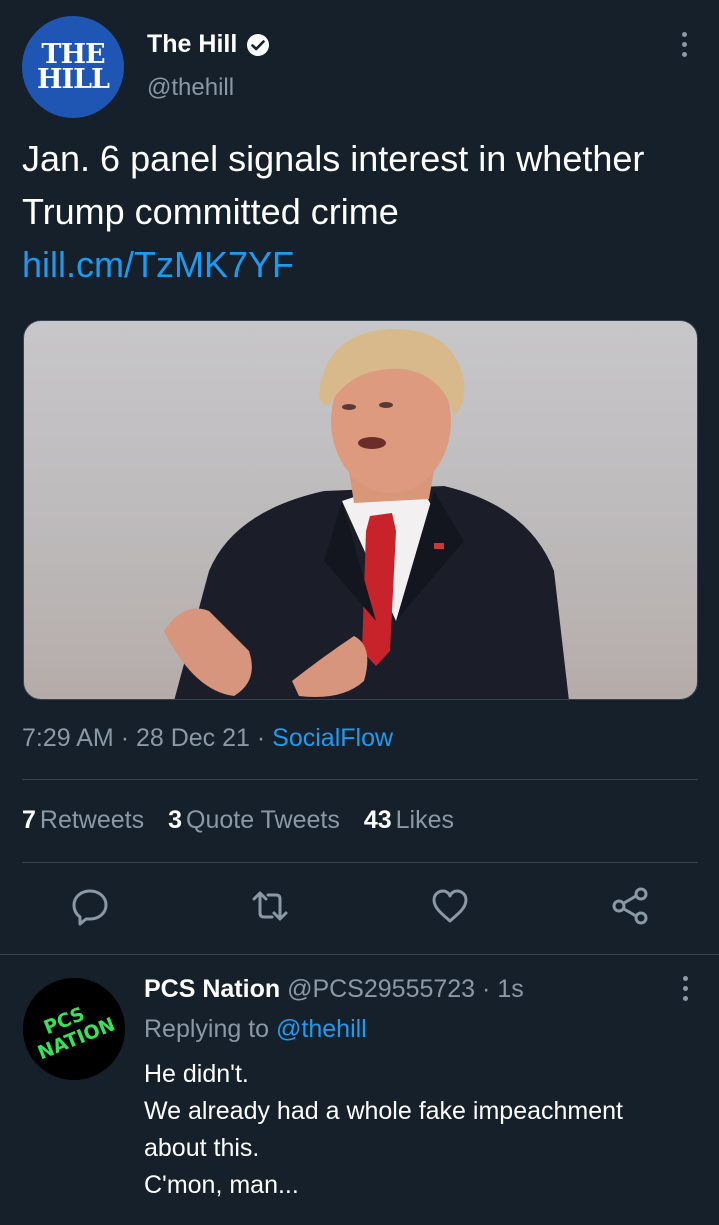 The width and height of the screenshot is (719, 1225). What do you see at coordinates (175, 820) in the screenshot?
I see `quotes-count: 3` at bounding box center [175, 820].